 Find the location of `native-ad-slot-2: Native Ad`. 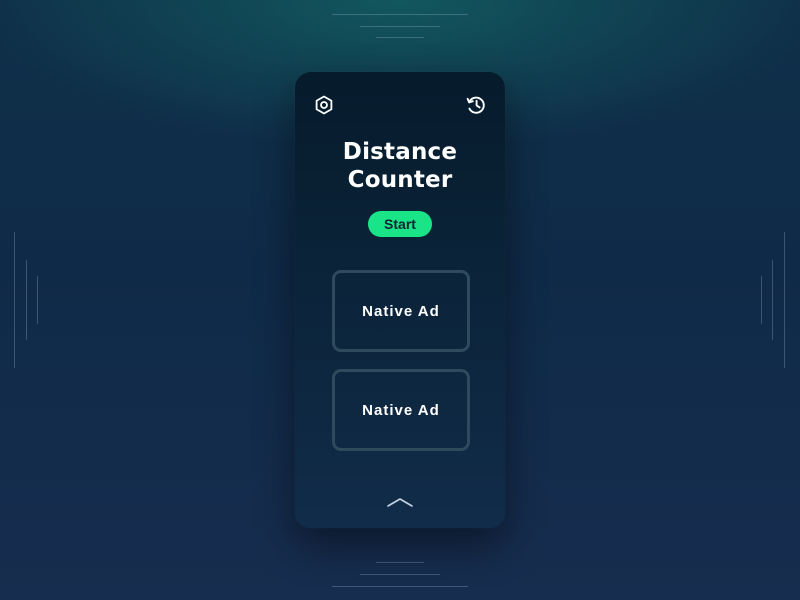

native-ad-slot-2: Native Ad is located at coordinates (401, 410).